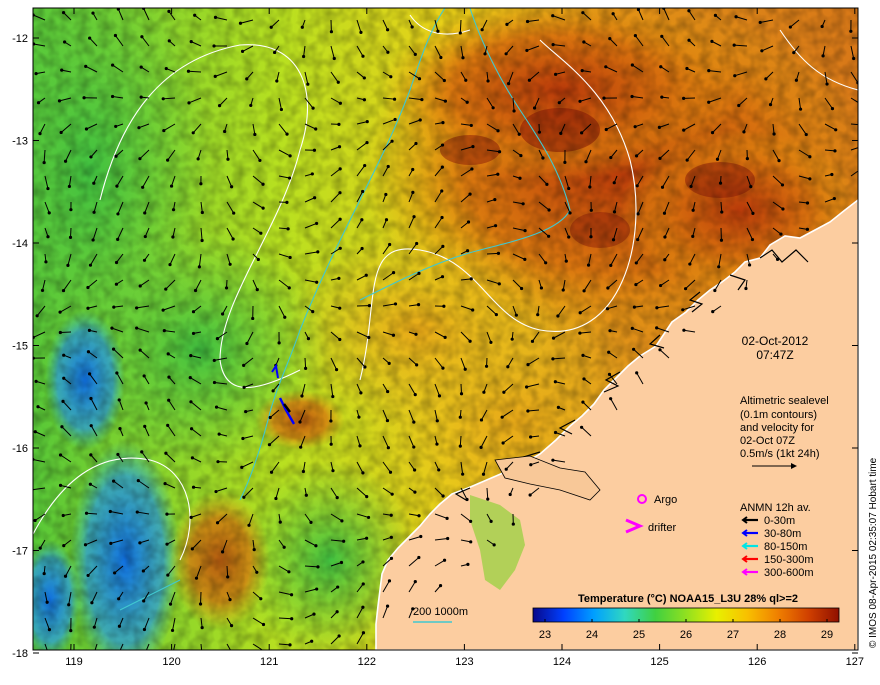 Image resolution: width=880 pixels, height=685 pixels. What do you see at coordinates (367, 662) in the screenshot?
I see `x-tick-label: 122` at bounding box center [367, 662].